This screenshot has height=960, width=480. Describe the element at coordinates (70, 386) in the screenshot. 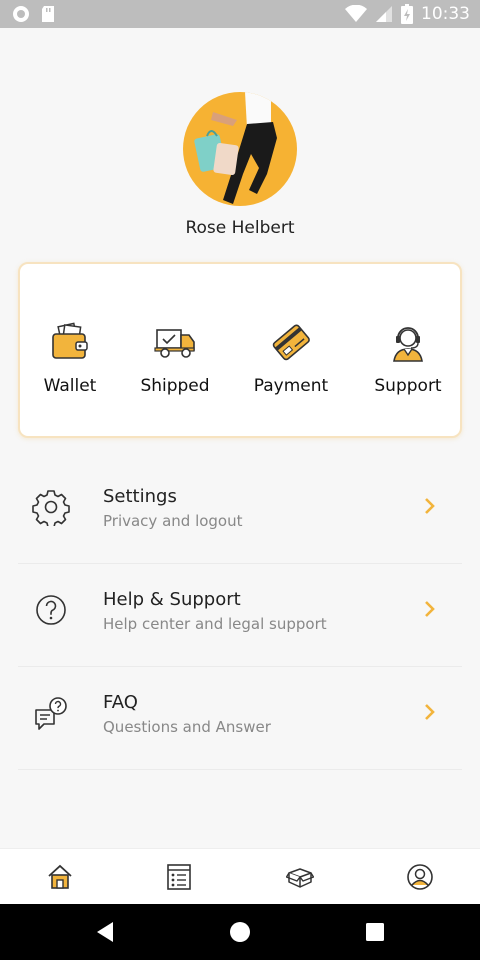

I see `wallet-label: Wallet` at that location.